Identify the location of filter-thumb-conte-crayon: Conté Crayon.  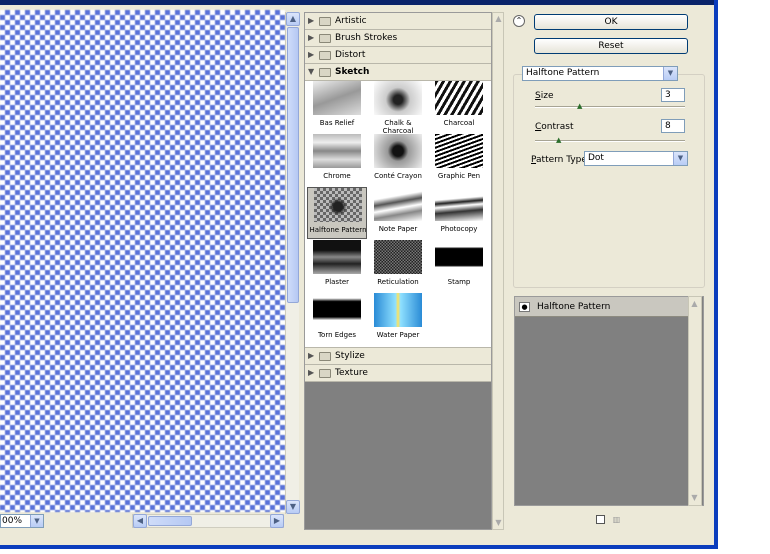
(398, 160).